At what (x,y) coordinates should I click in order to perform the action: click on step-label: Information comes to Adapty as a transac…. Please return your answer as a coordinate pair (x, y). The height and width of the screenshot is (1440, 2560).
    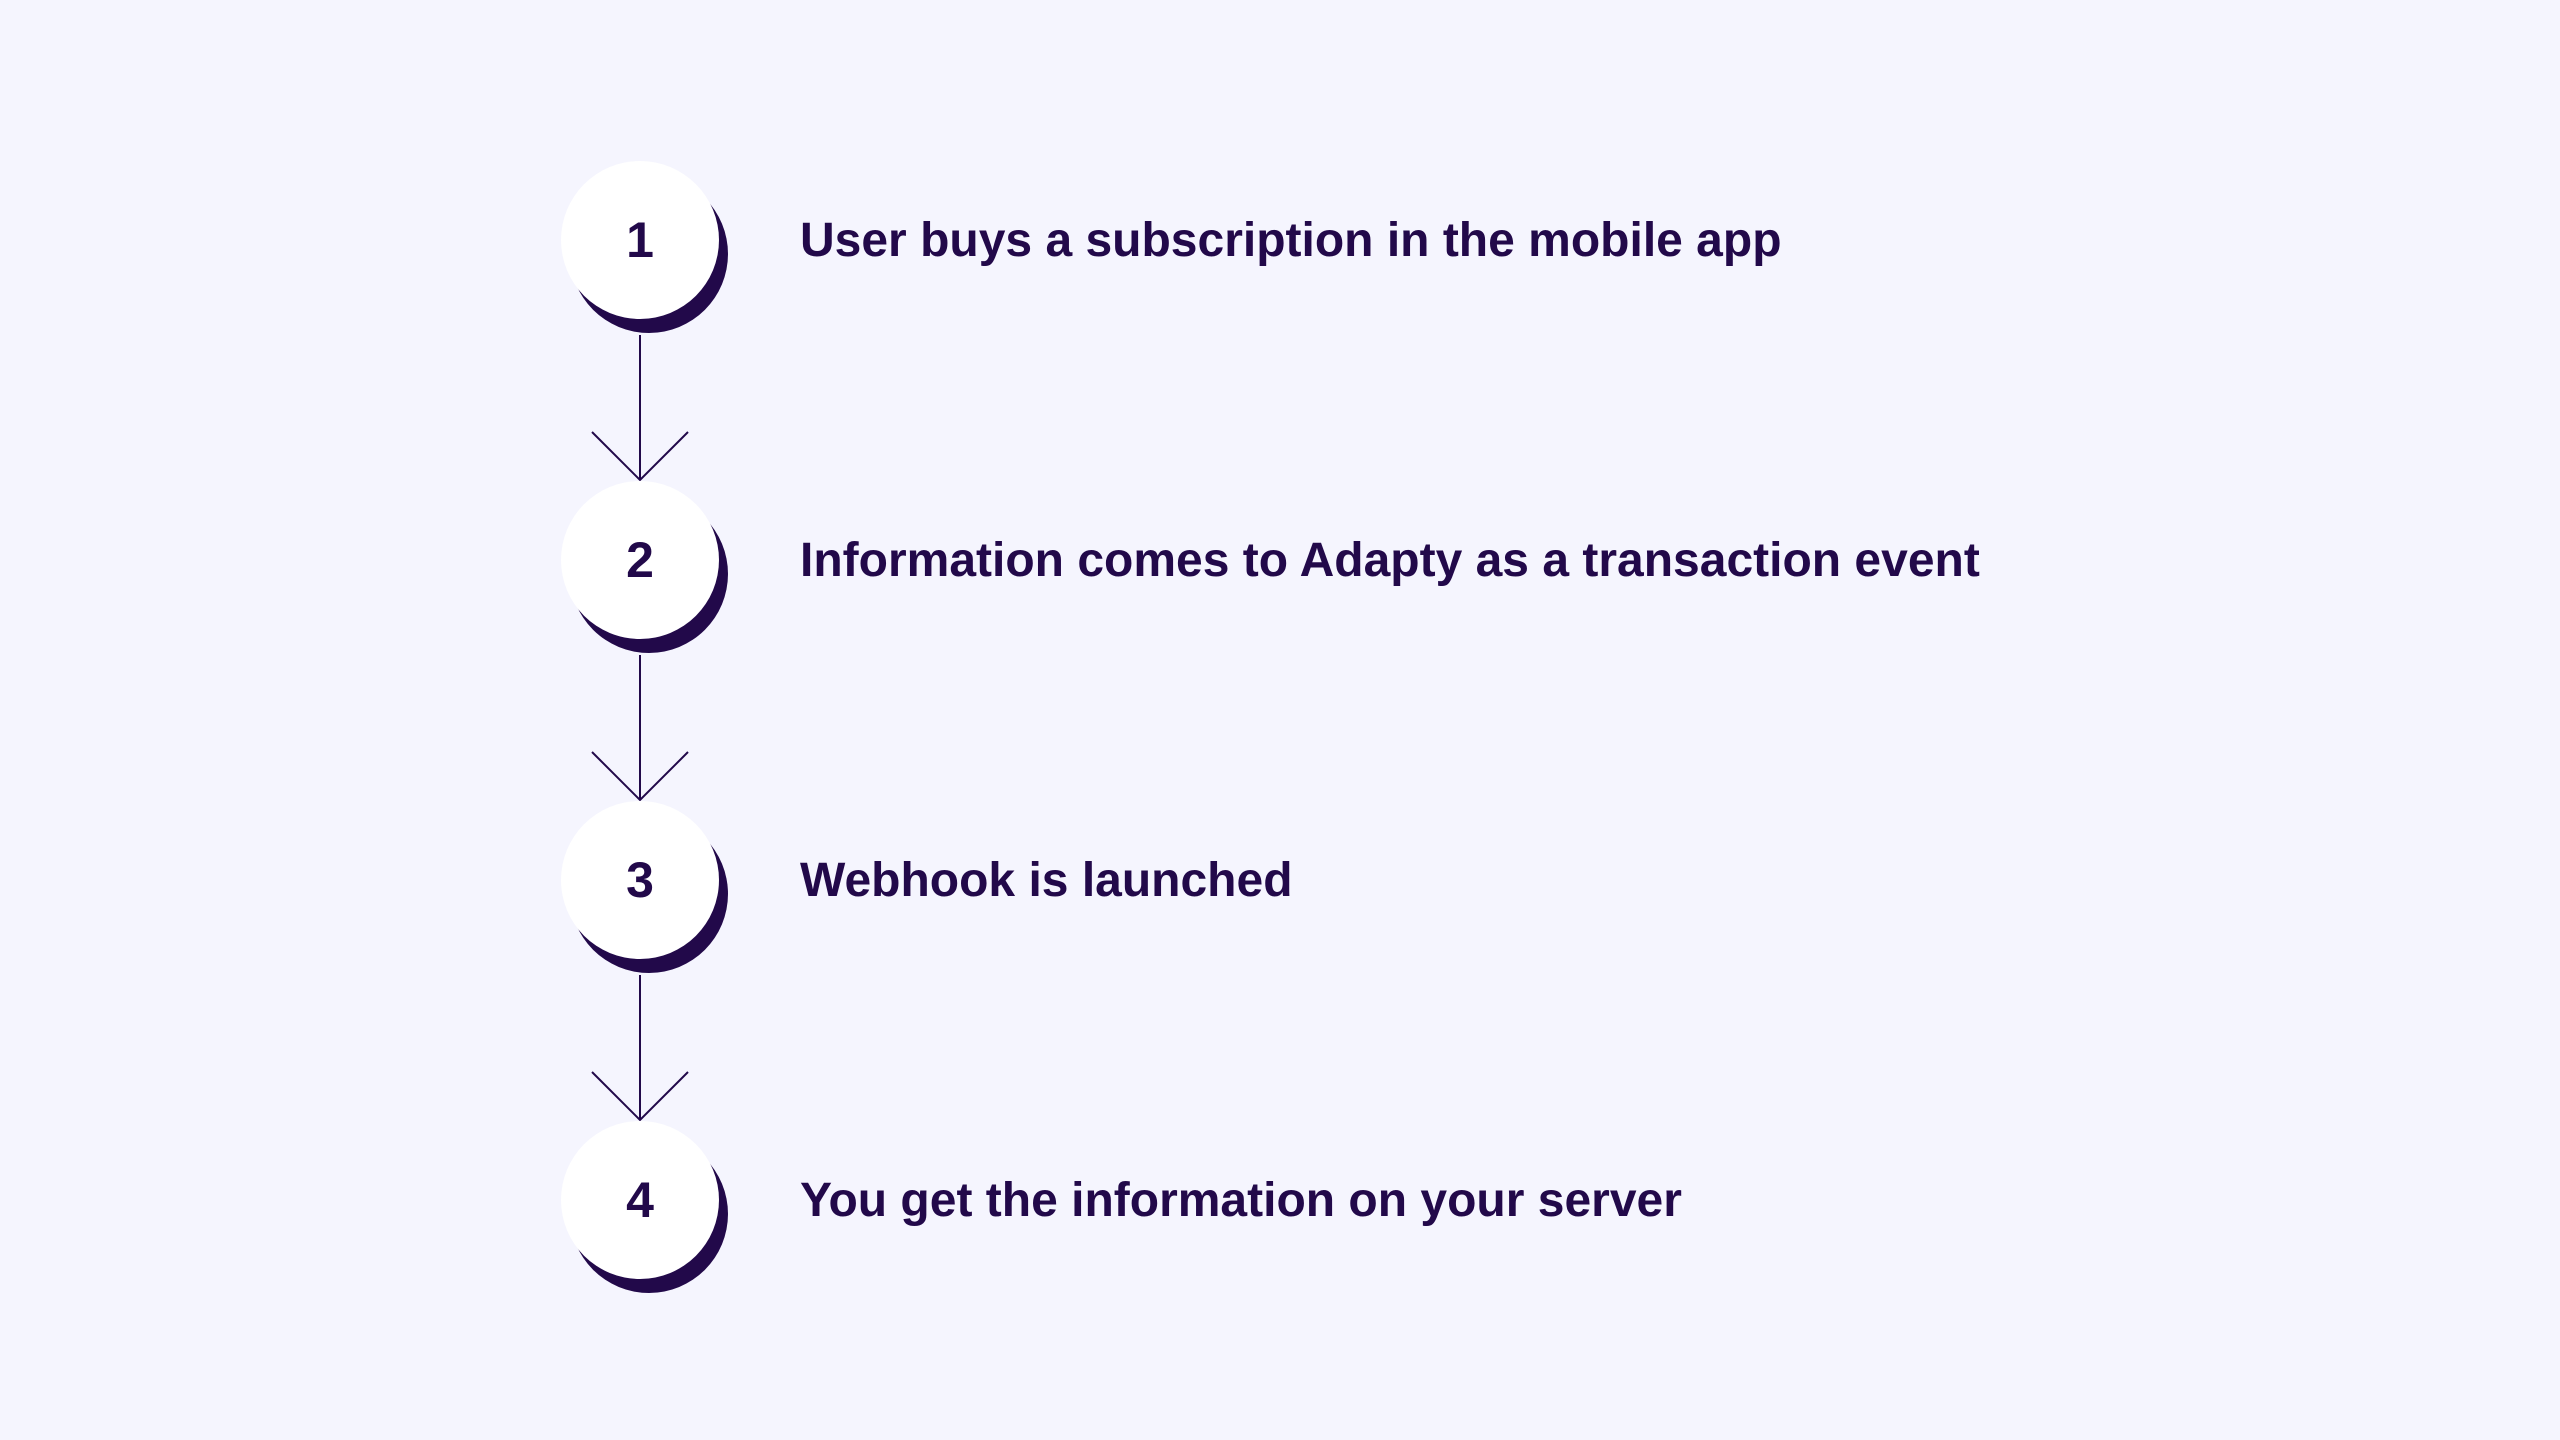
    Looking at the image, I should click on (1390, 560).